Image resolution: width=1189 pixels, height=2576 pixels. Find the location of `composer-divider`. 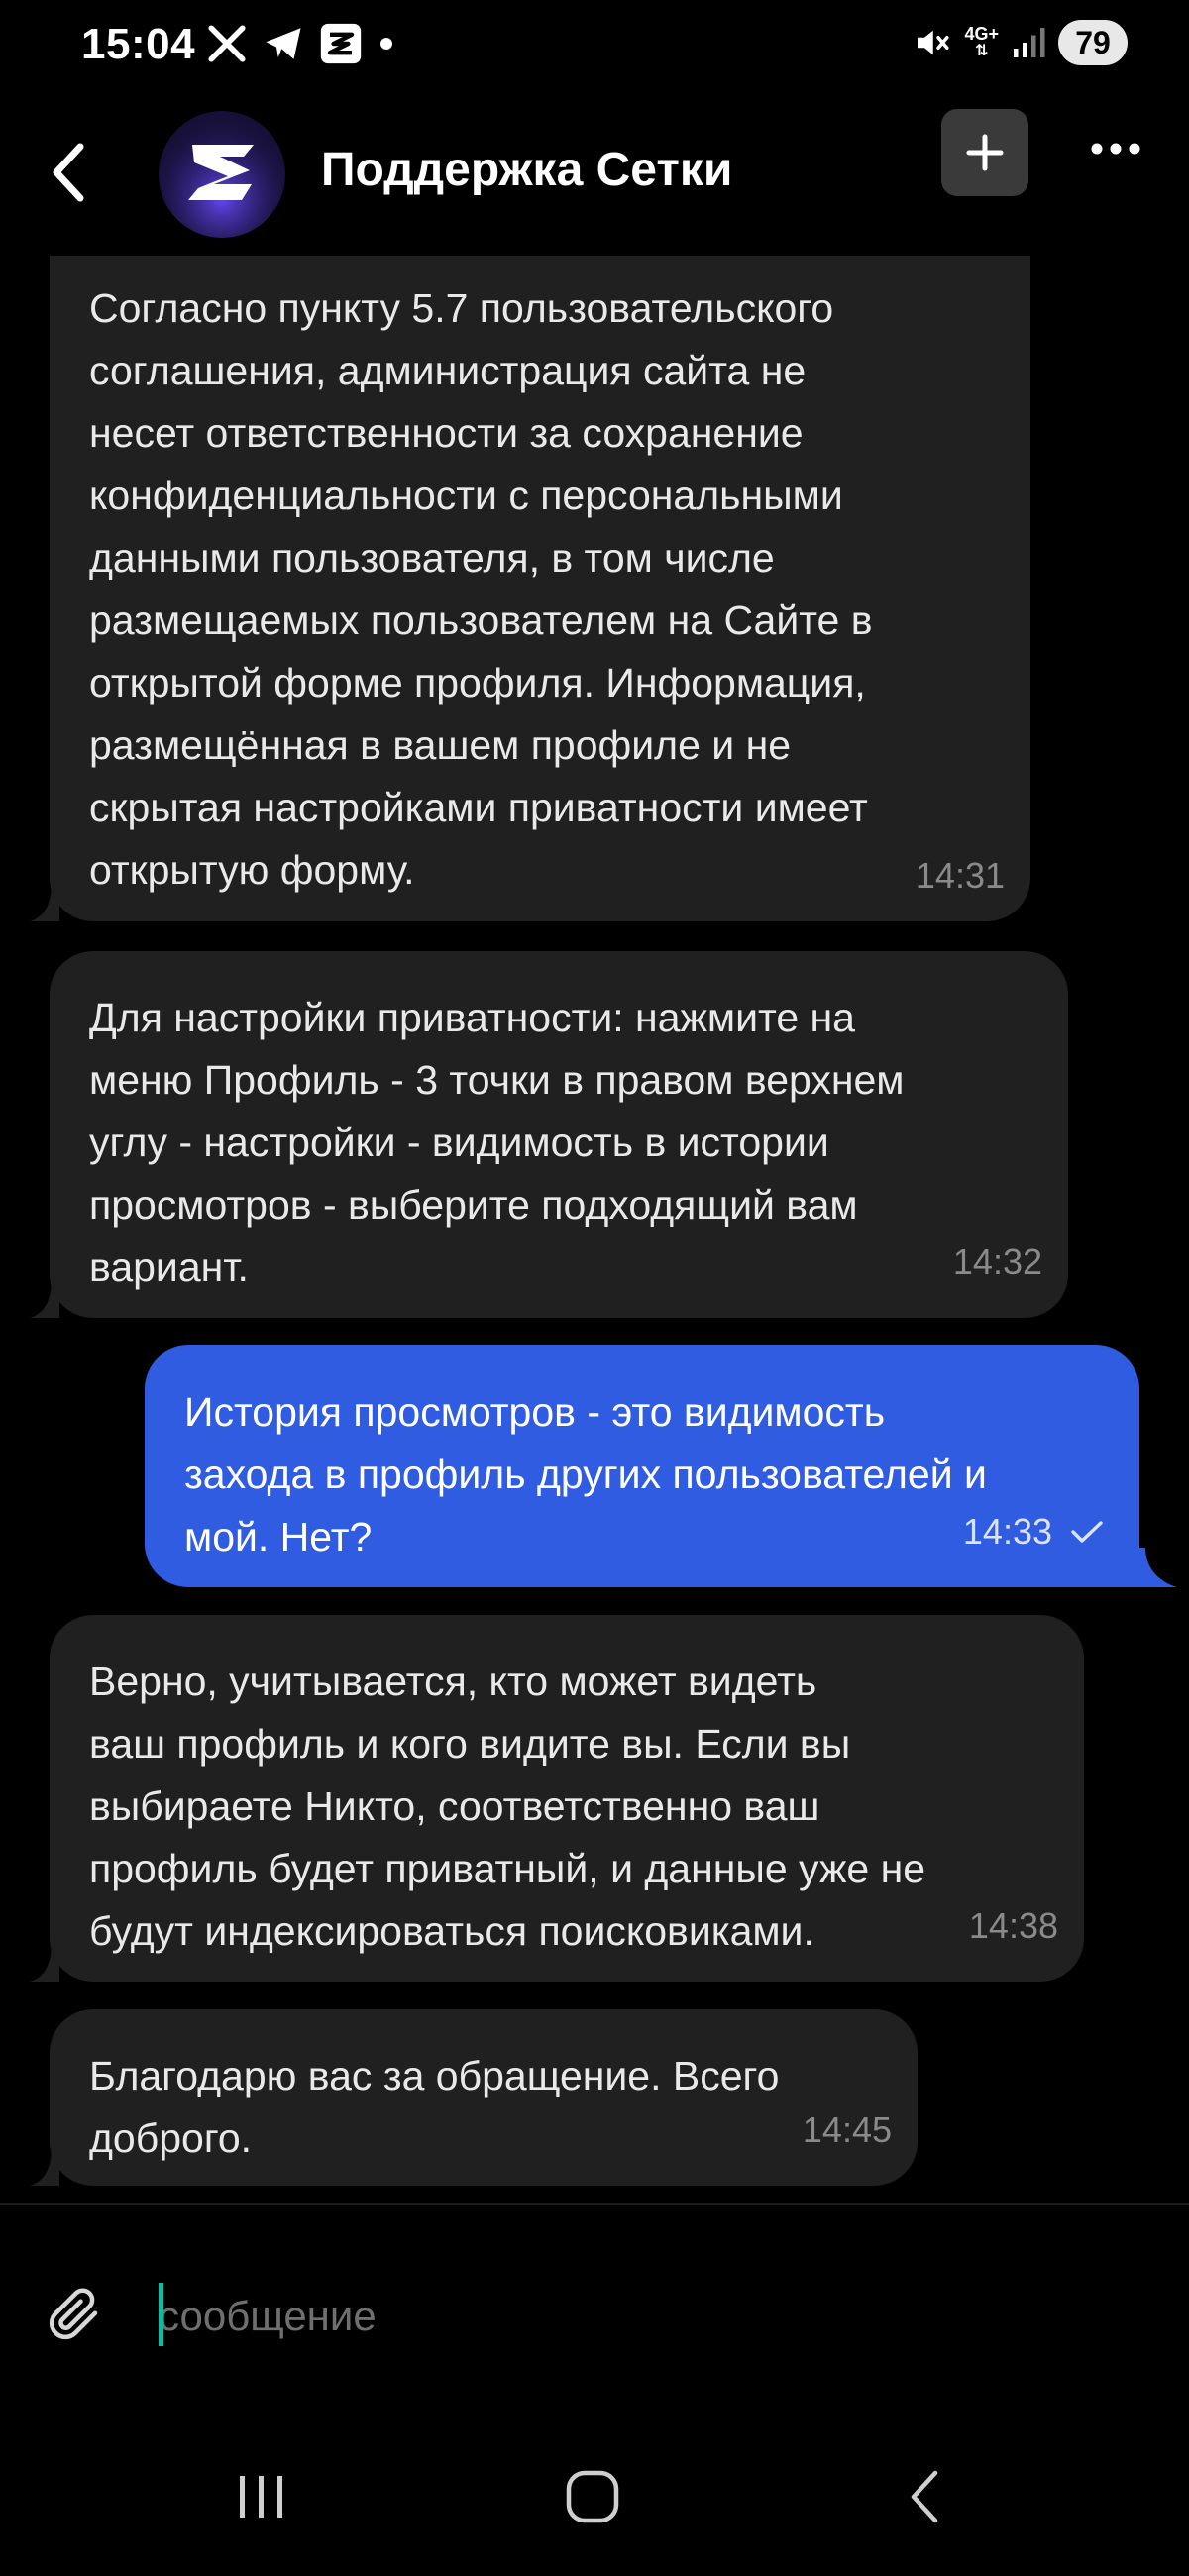

composer-divider is located at coordinates (594, 2204).